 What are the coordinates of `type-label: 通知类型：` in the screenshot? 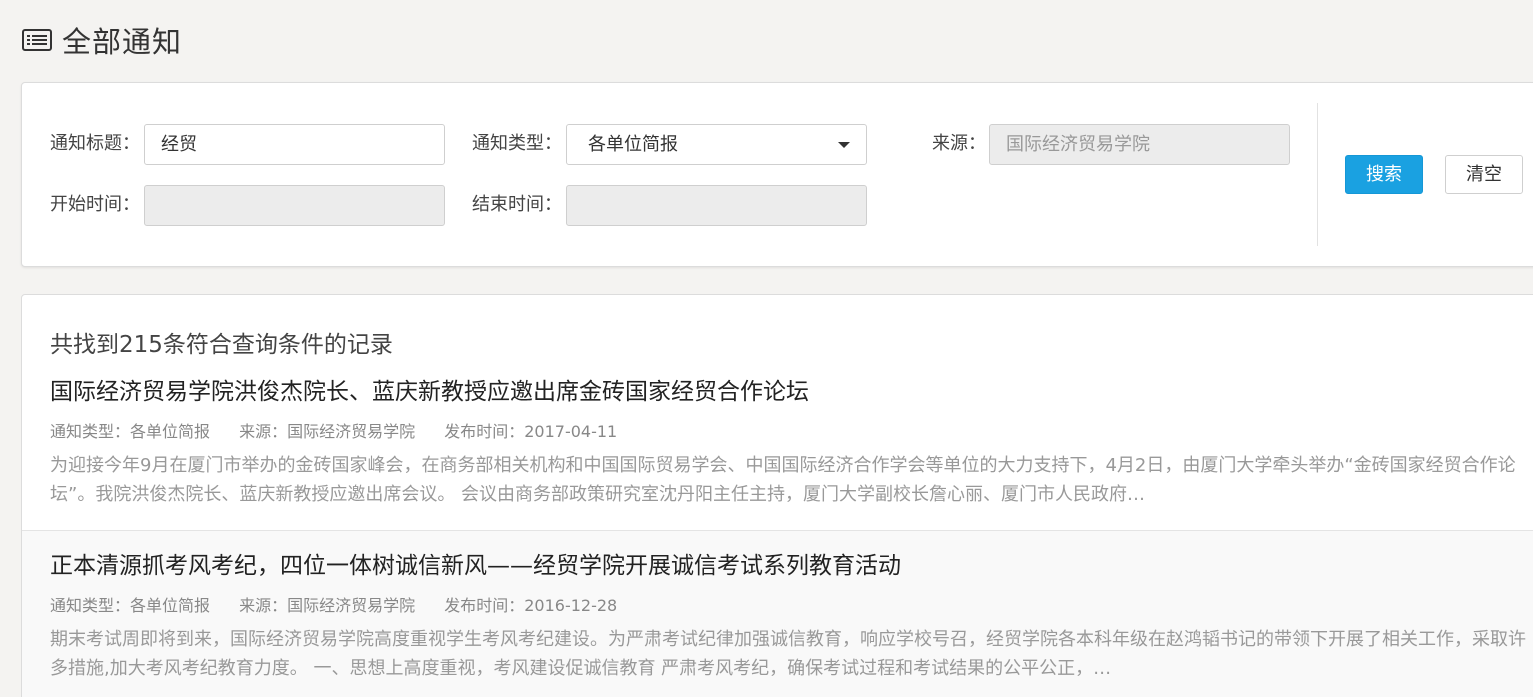 It's located at (517, 143).